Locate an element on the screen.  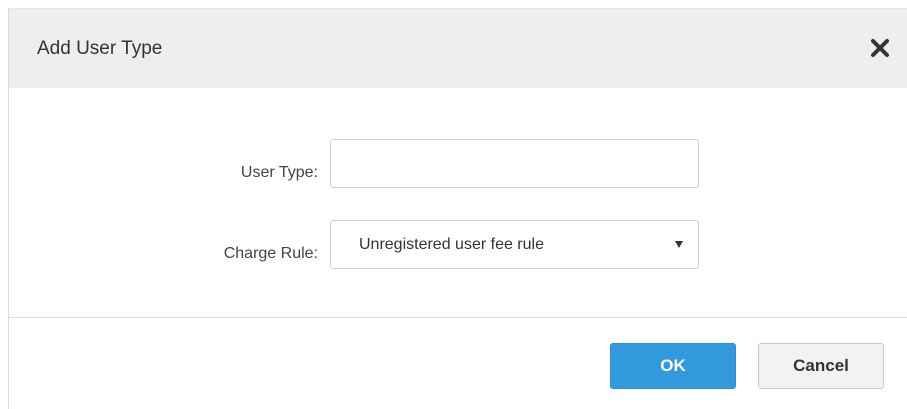
cancel-button: Cancel is located at coordinates (821, 366).